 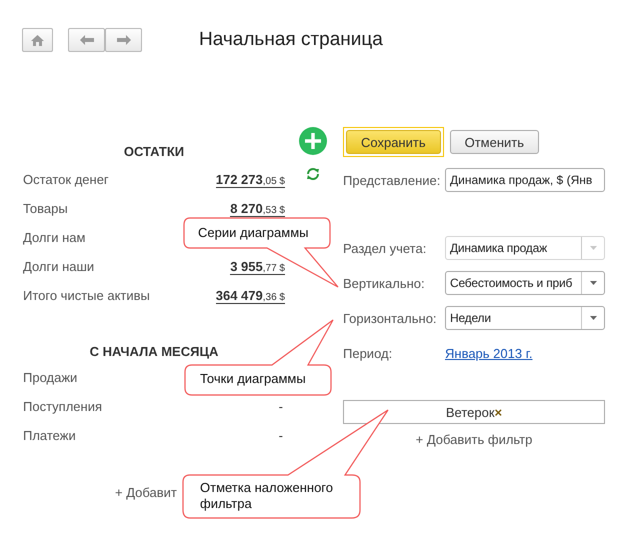 What do you see at coordinates (49, 435) in the screenshot?
I see `row-label: Платежи` at bounding box center [49, 435].